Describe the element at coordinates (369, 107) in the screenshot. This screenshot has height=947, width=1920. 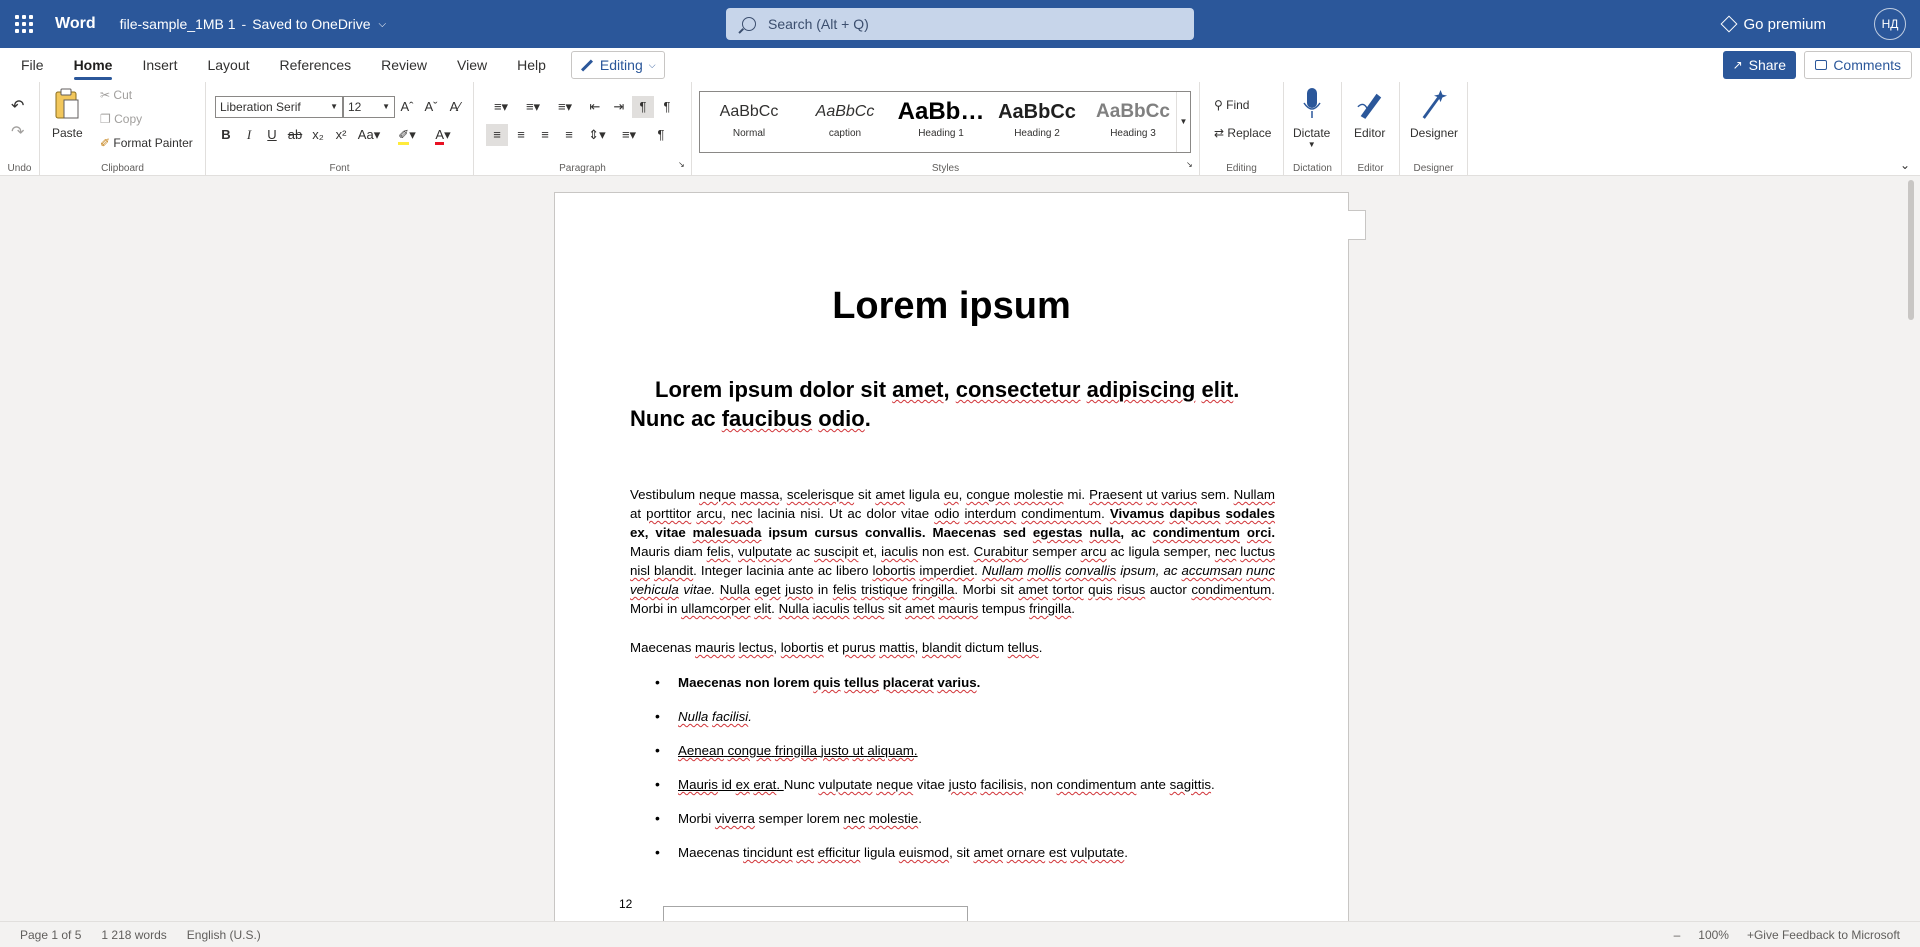
I see `font-size-combo: 12 ▼` at that location.